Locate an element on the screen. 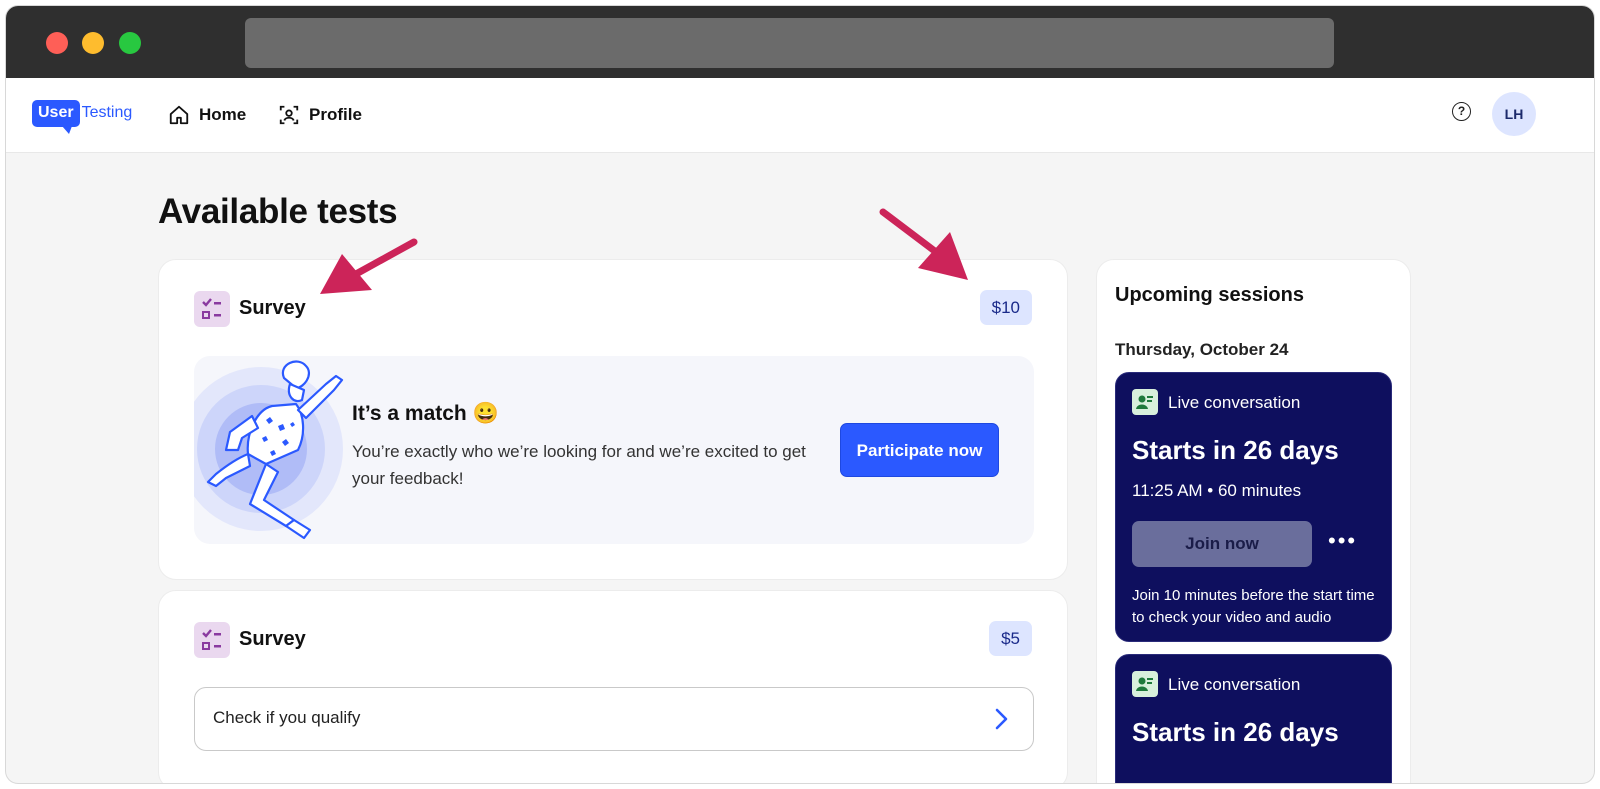  annotation-arrows is located at coordinates (644, 251).